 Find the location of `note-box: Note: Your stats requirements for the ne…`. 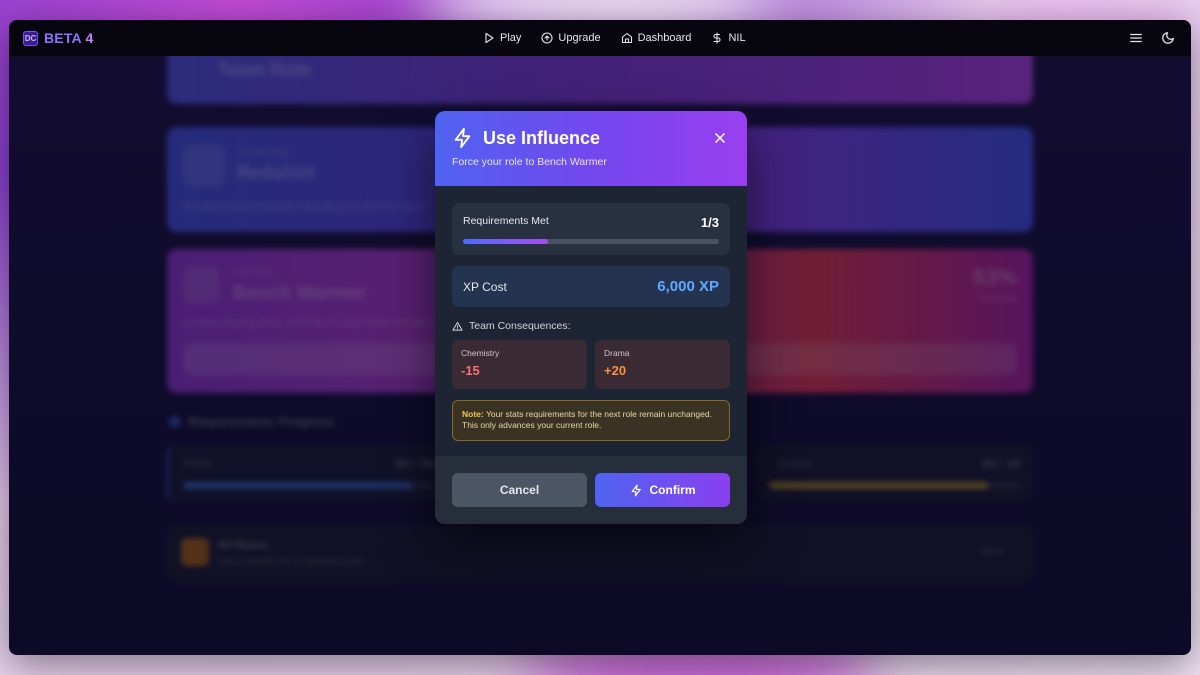

note-box: Note: Your stats requirements for the ne… is located at coordinates (591, 420).